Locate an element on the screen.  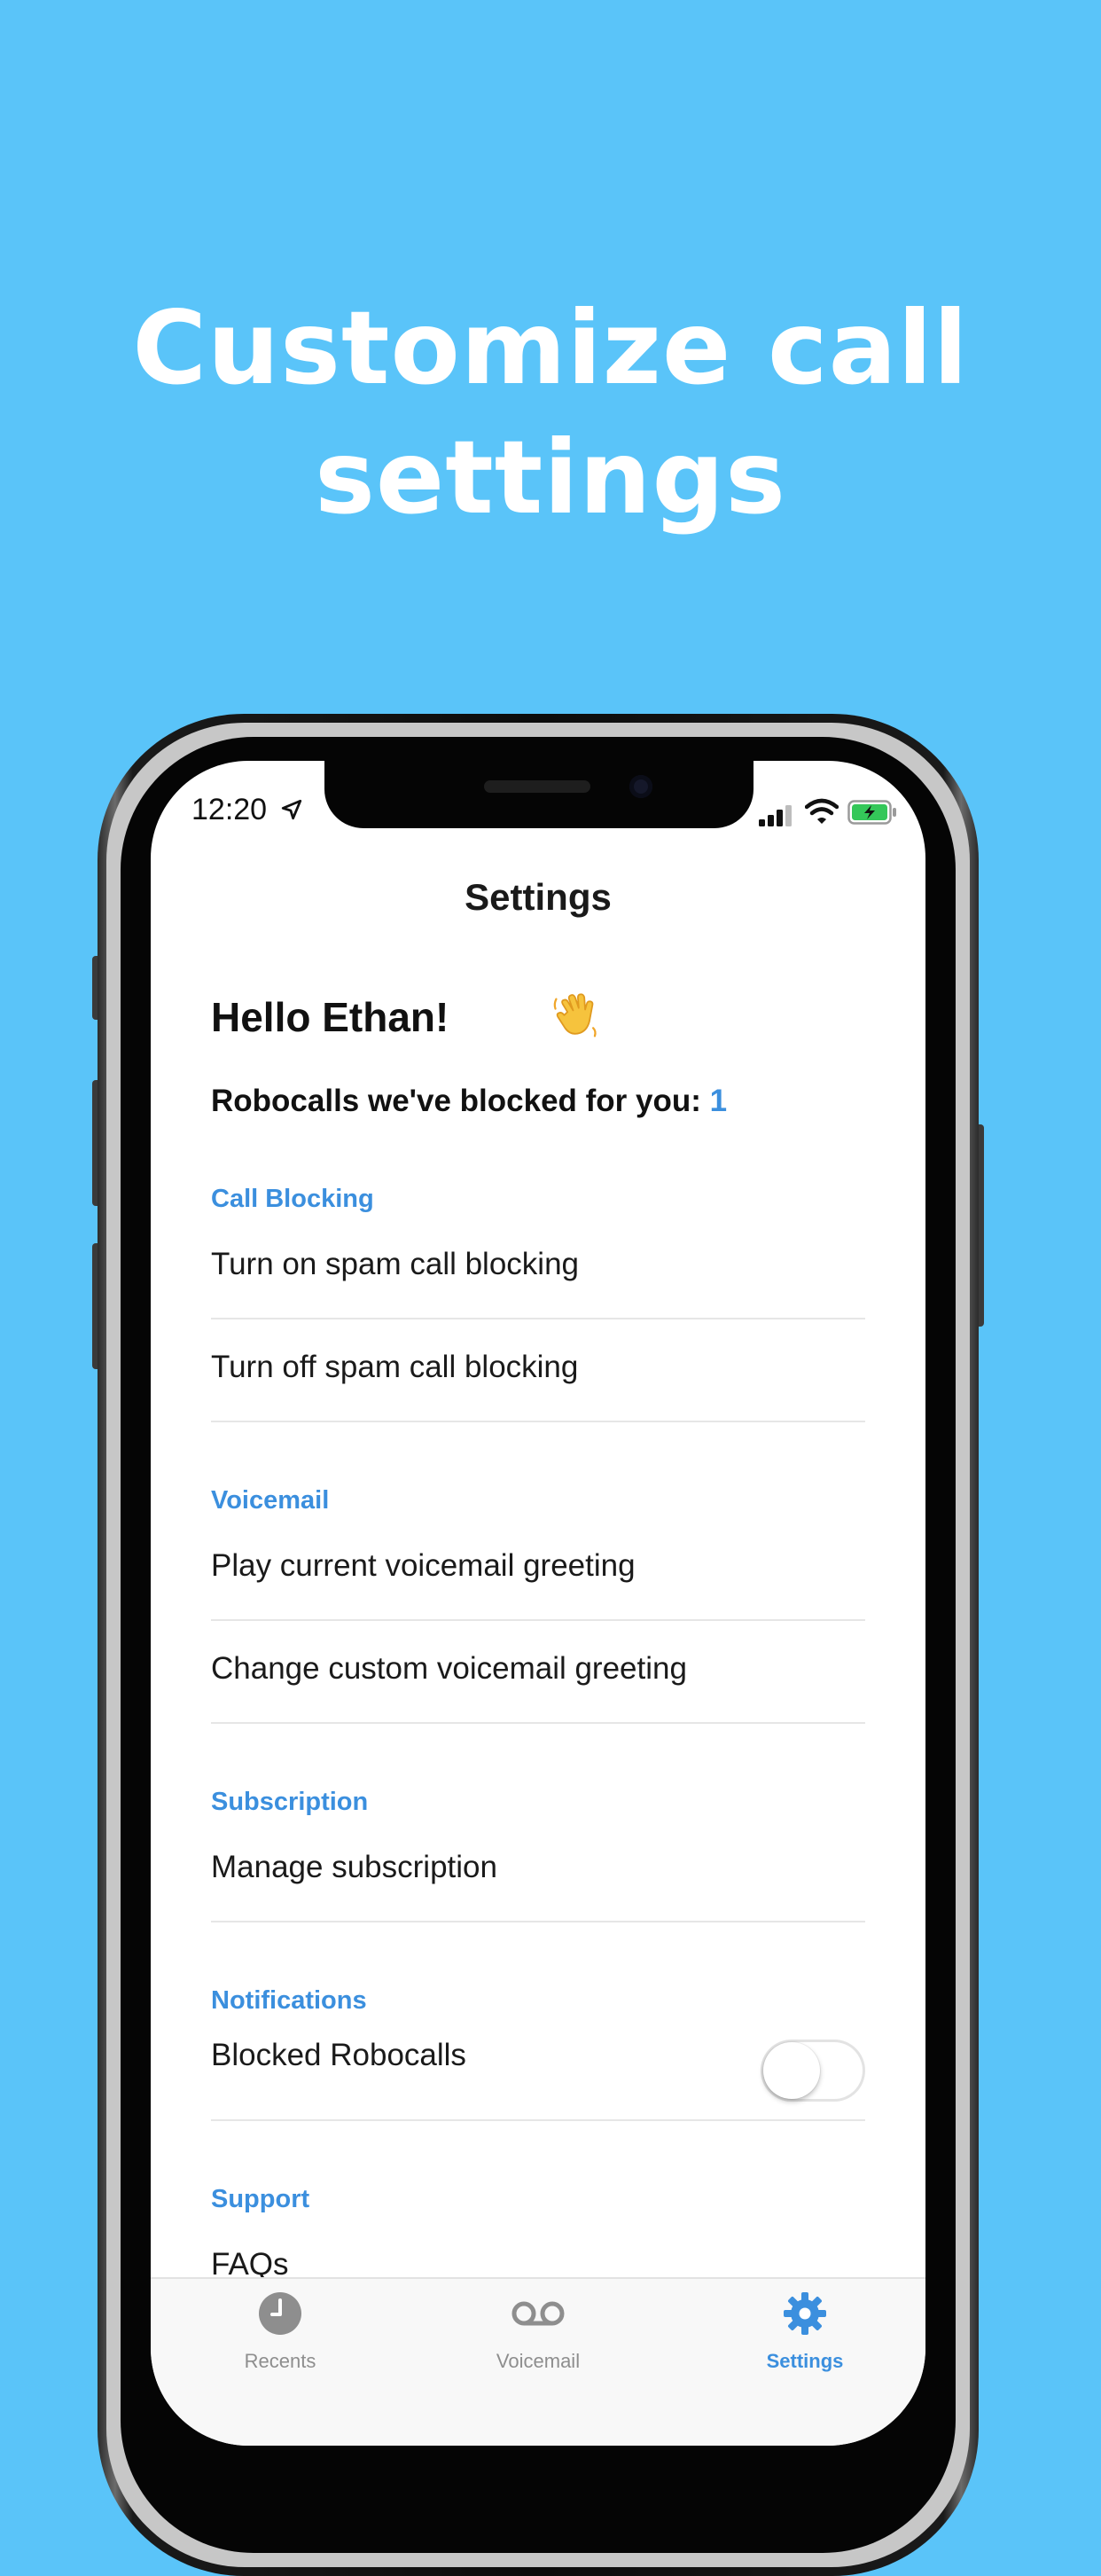
tab-label-settings: Settings is located at coordinates (805, 2361).